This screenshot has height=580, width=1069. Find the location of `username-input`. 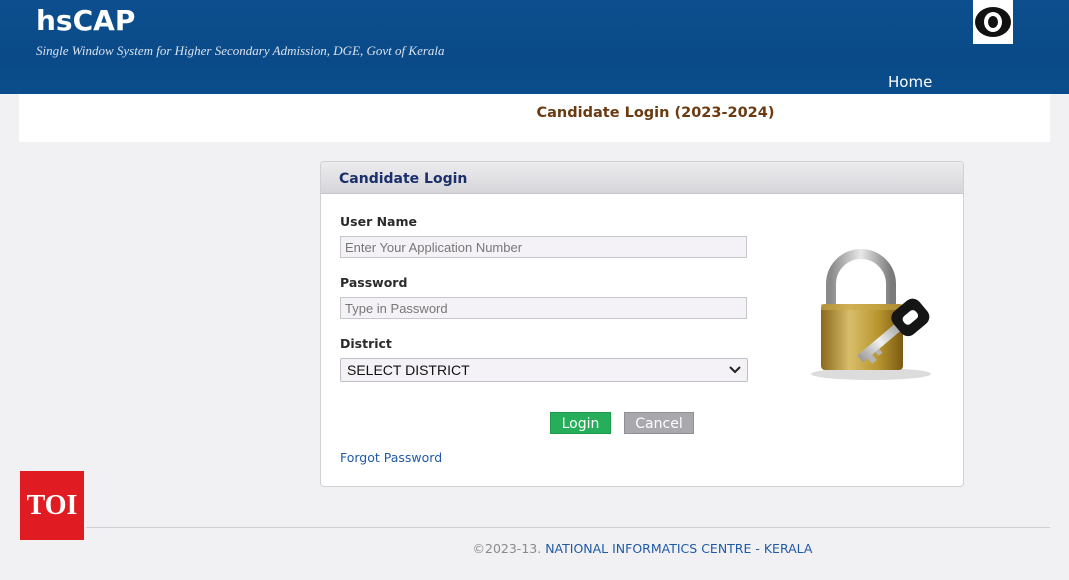

username-input is located at coordinates (543, 247).